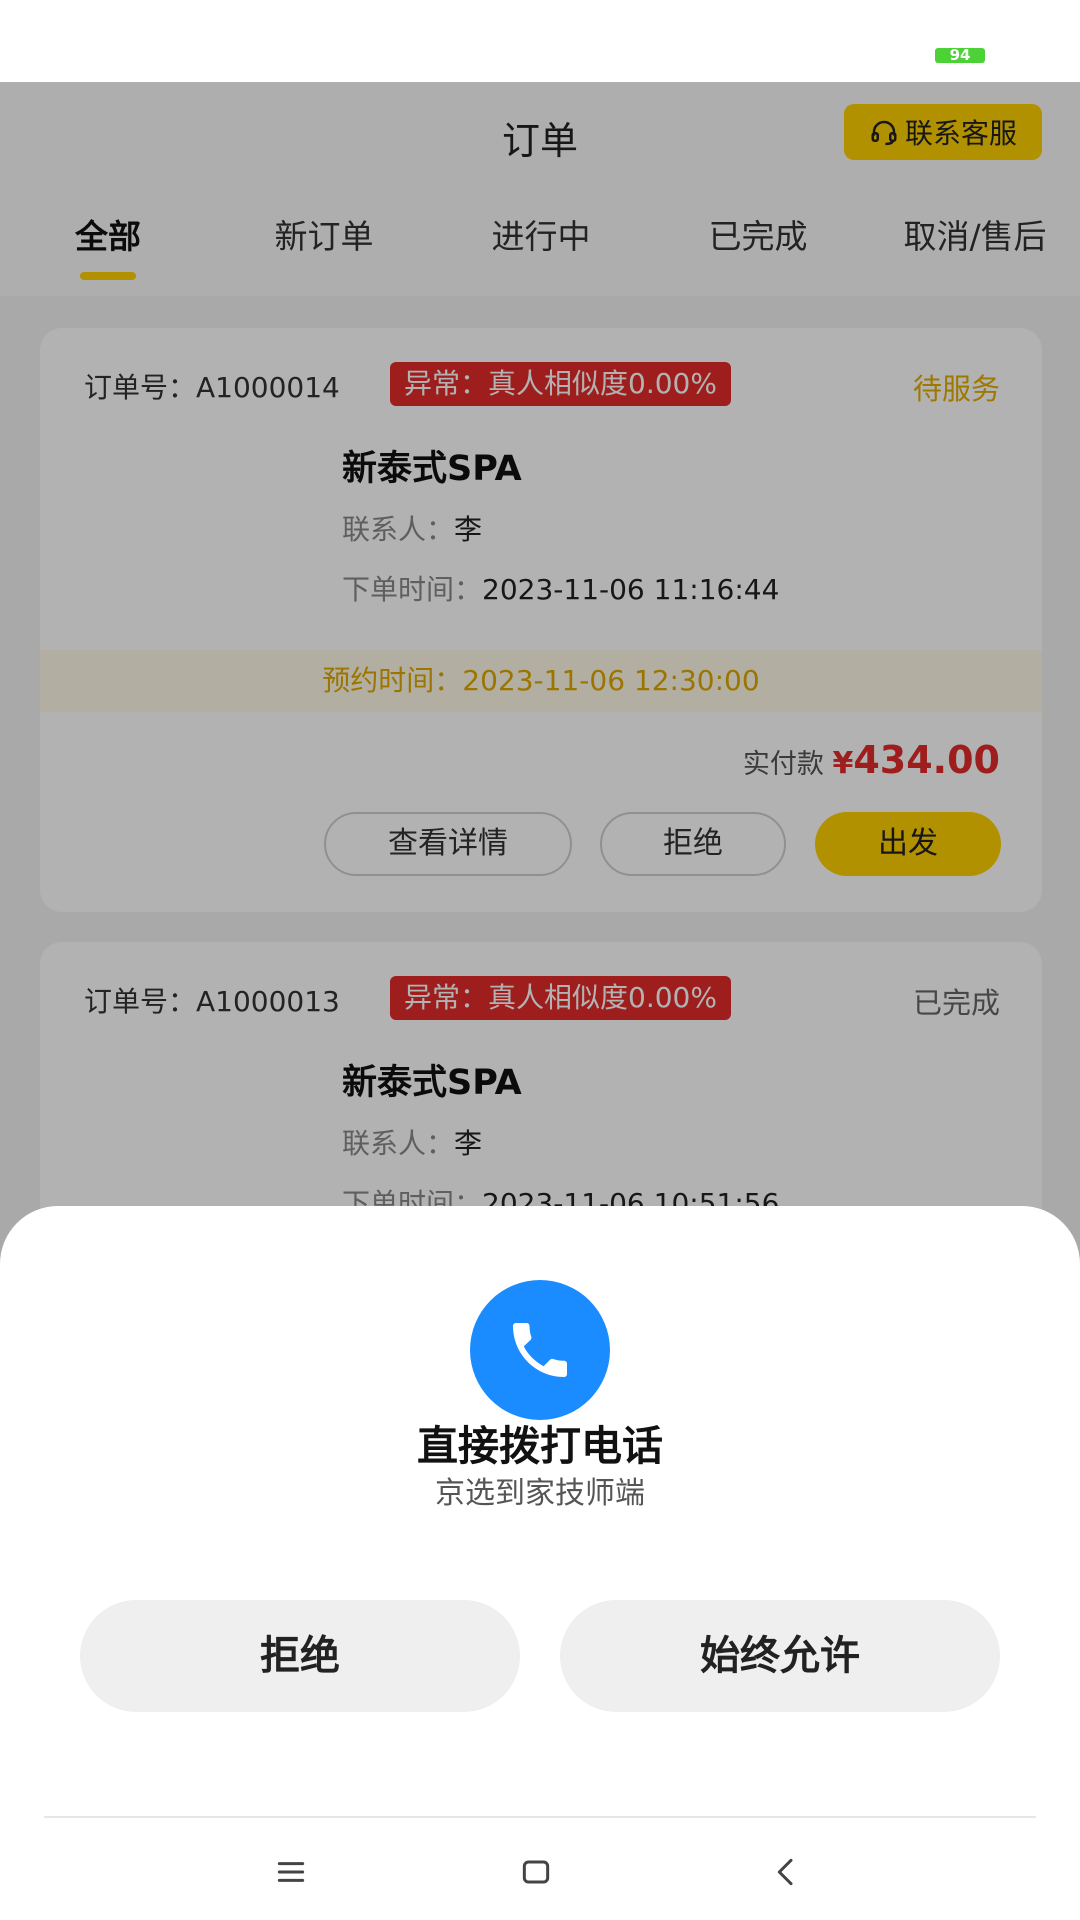  What do you see at coordinates (291, 1872) in the screenshot?
I see `menu-icon` at bounding box center [291, 1872].